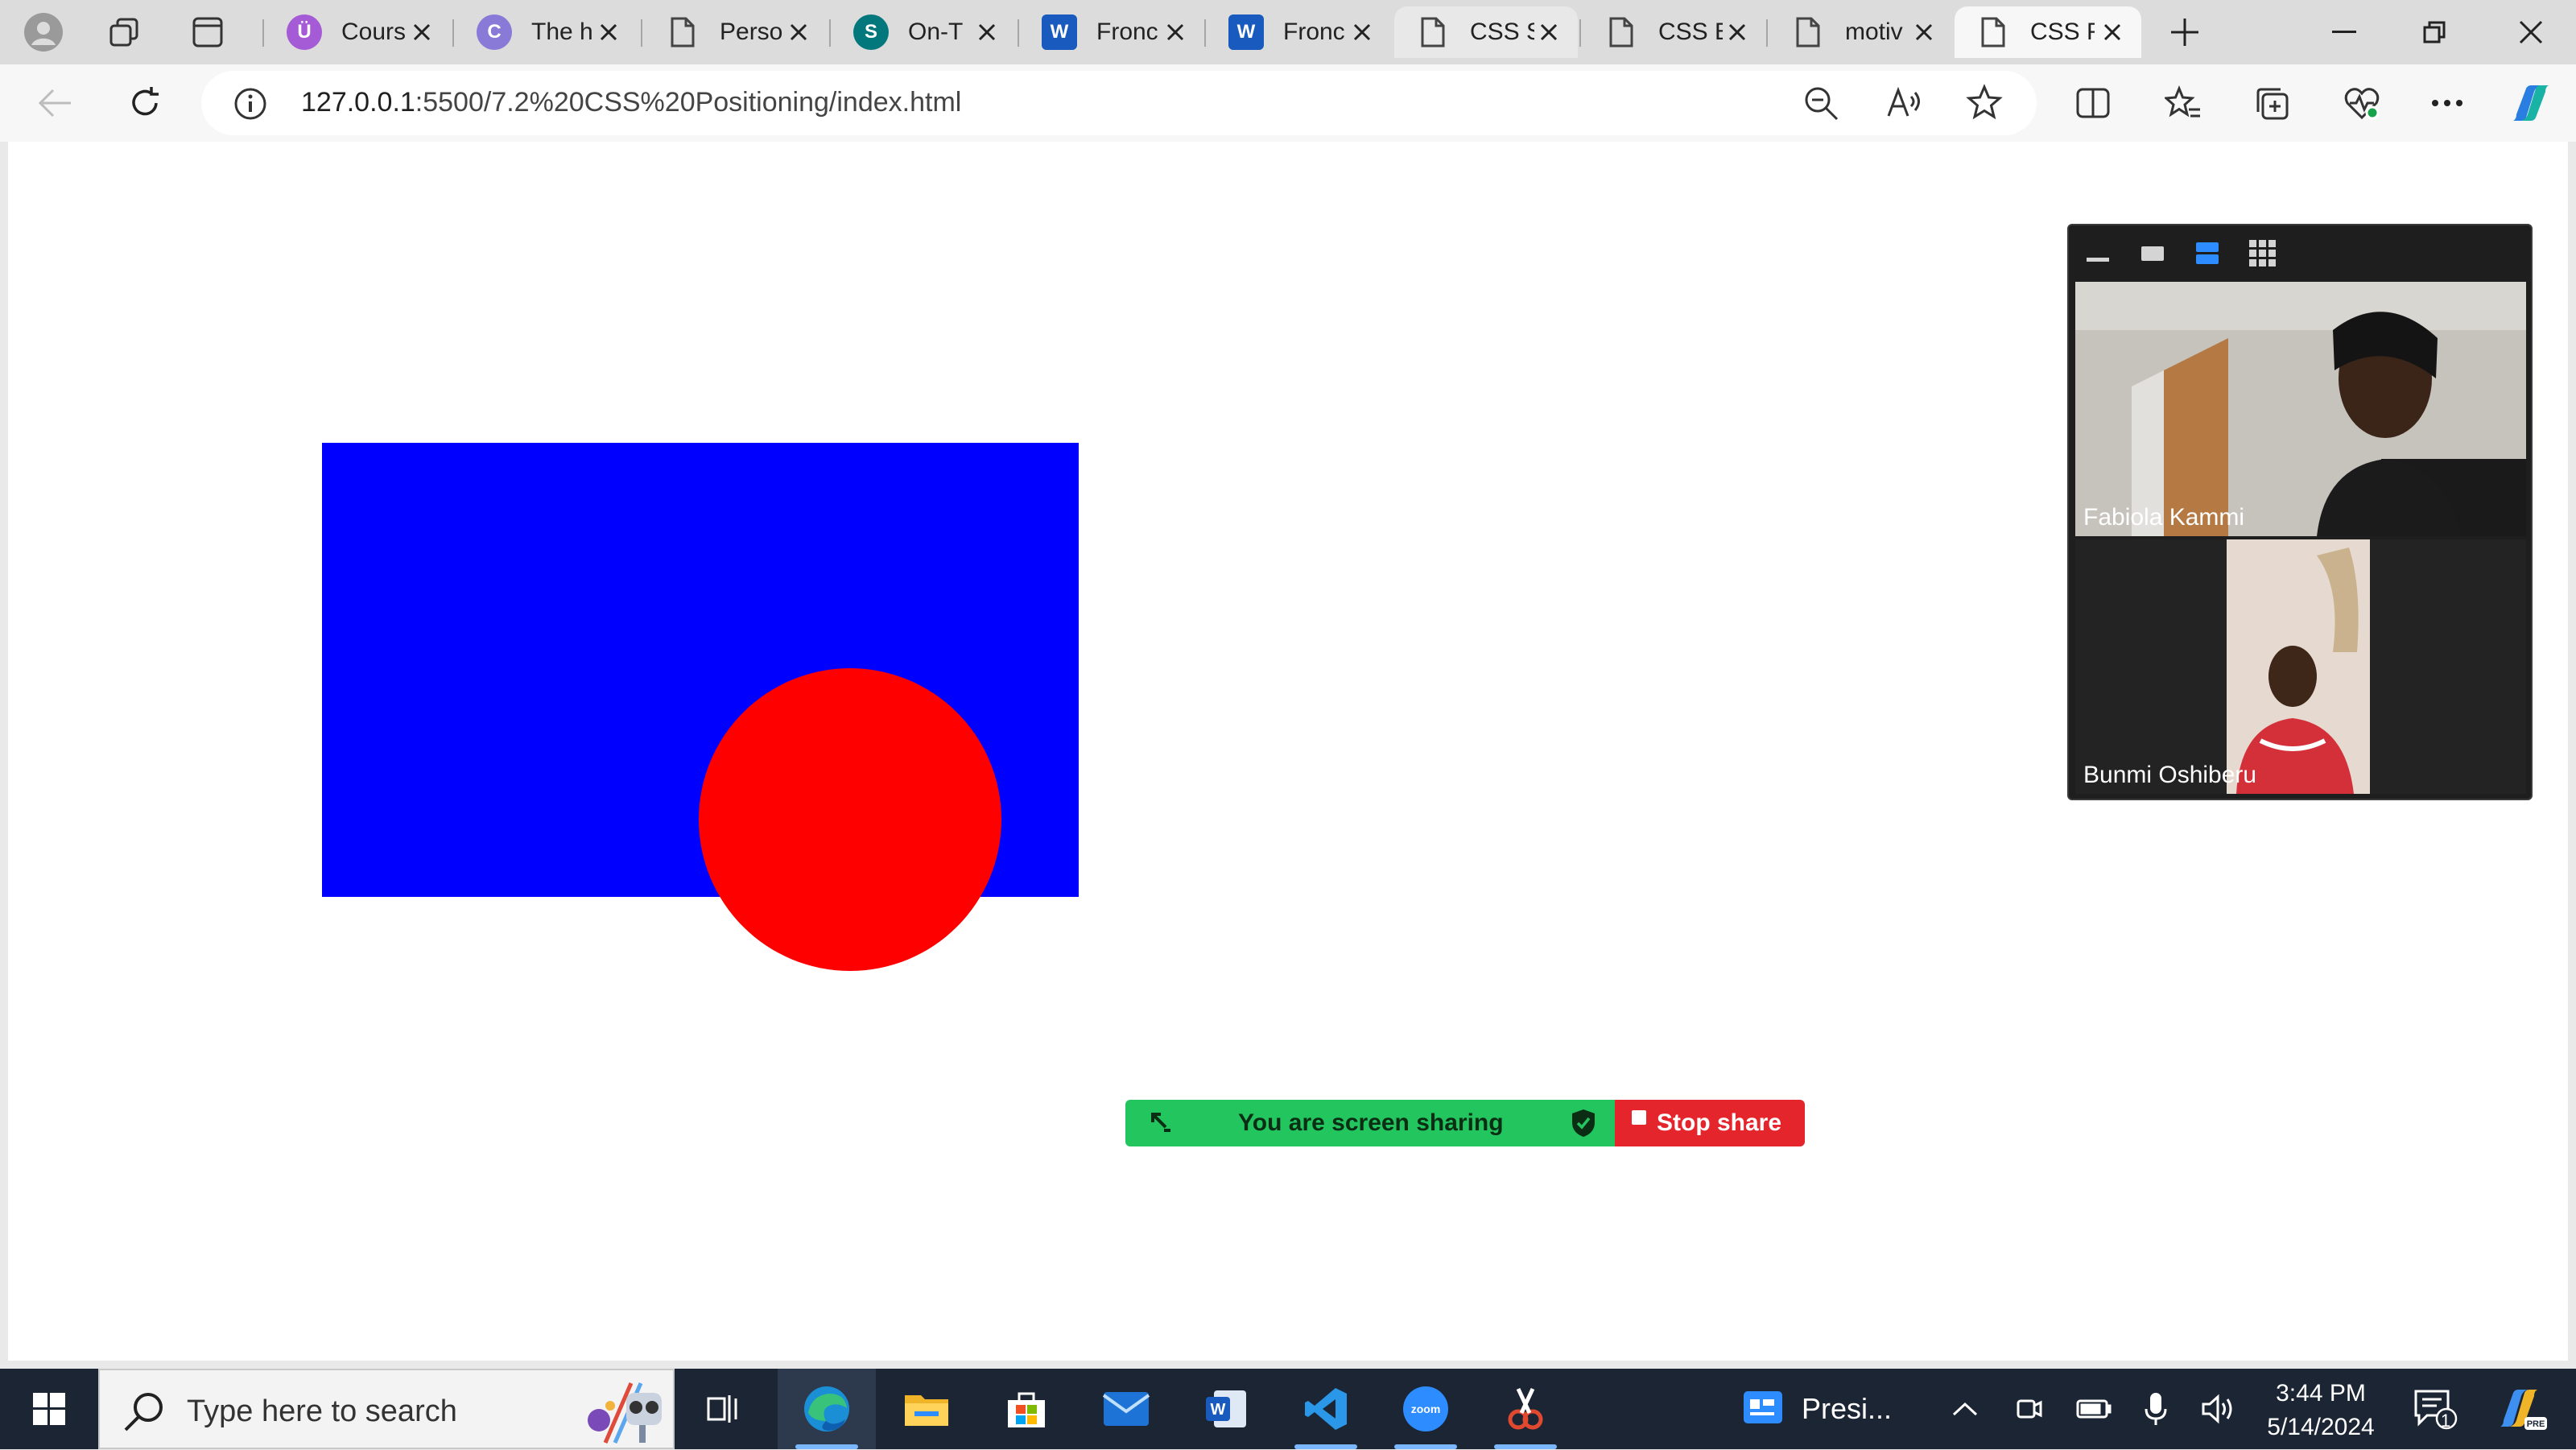  Describe the element at coordinates (2185, 32) in the screenshot. I see `new-tab-plus-icon` at that location.